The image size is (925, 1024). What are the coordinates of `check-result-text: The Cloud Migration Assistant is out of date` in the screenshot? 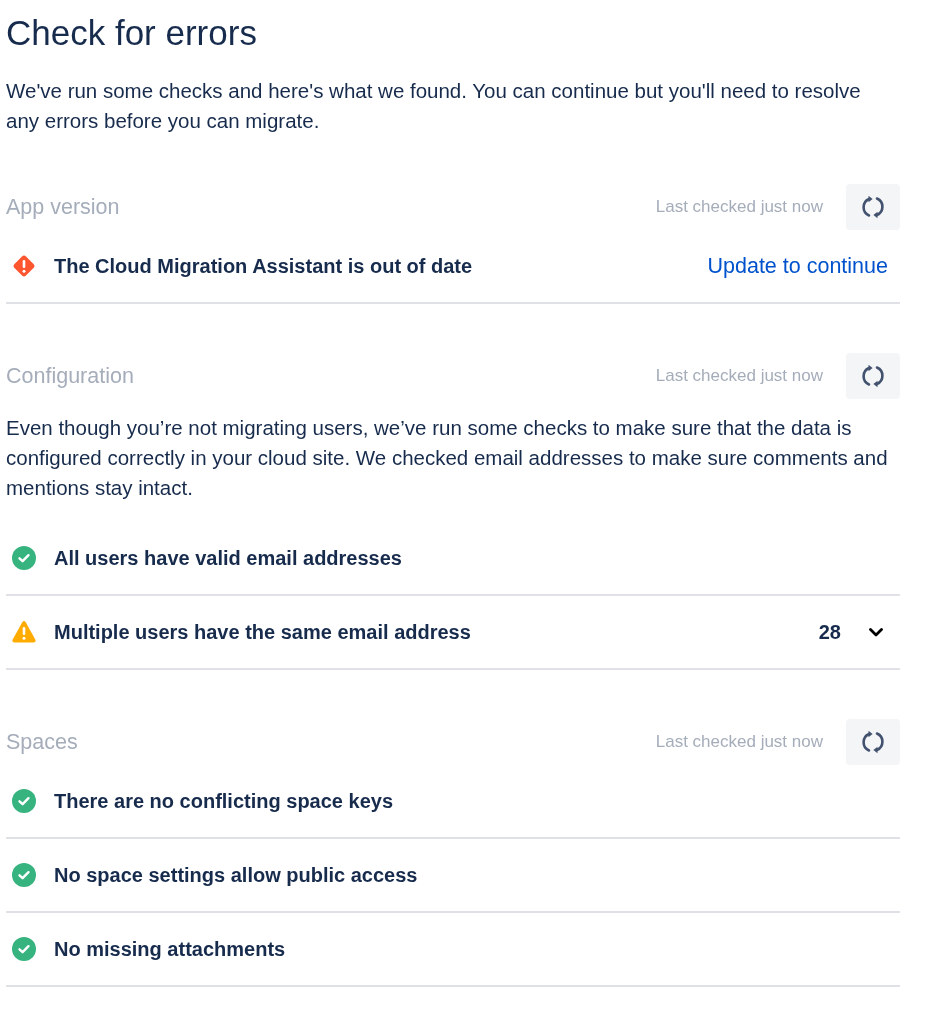 It's located at (264, 266).